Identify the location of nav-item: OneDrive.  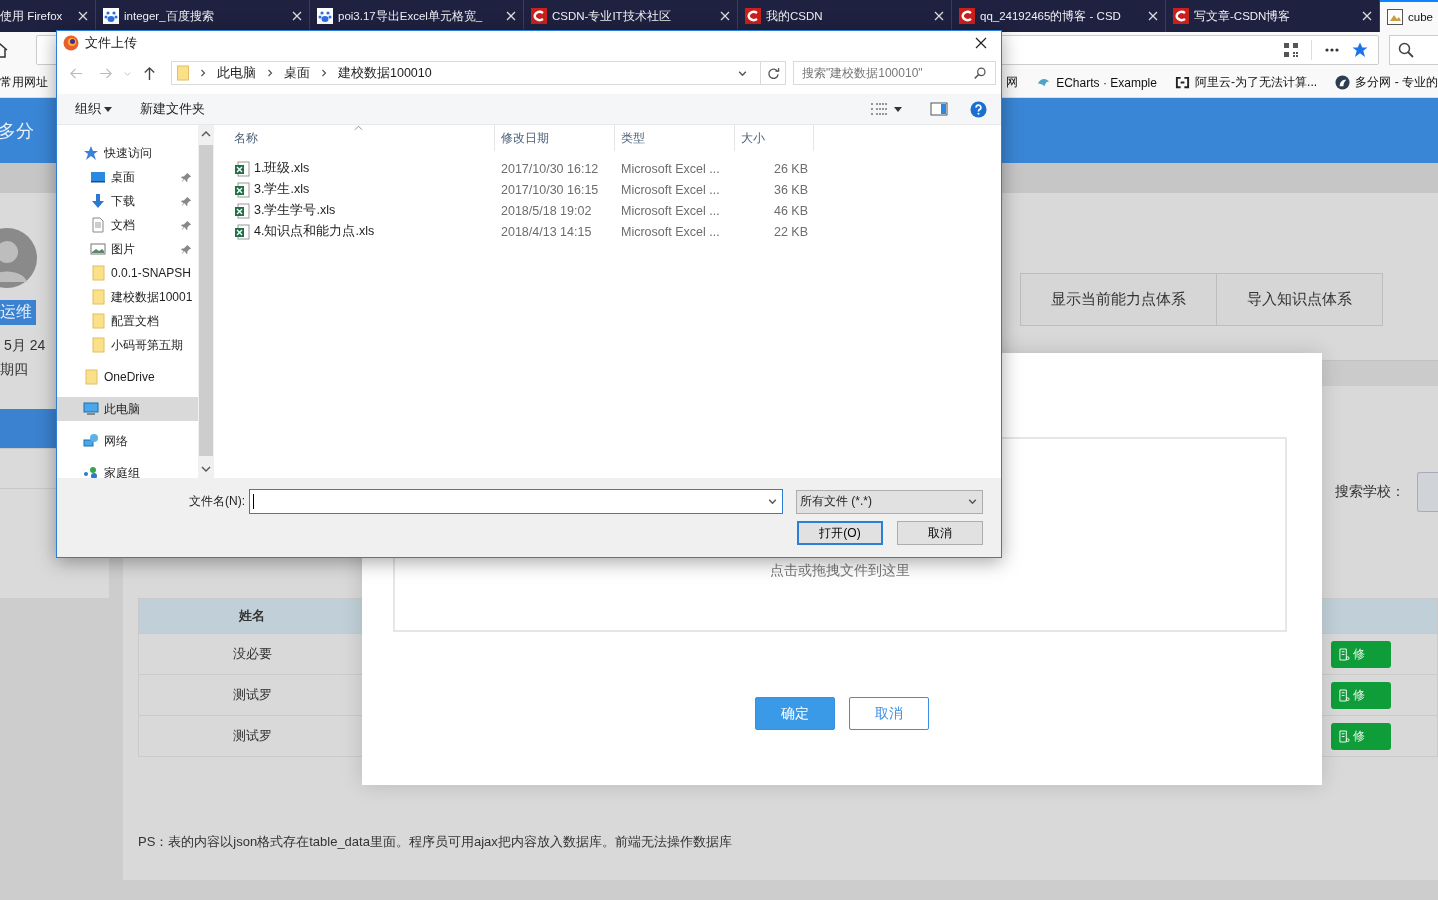
(127, 377).